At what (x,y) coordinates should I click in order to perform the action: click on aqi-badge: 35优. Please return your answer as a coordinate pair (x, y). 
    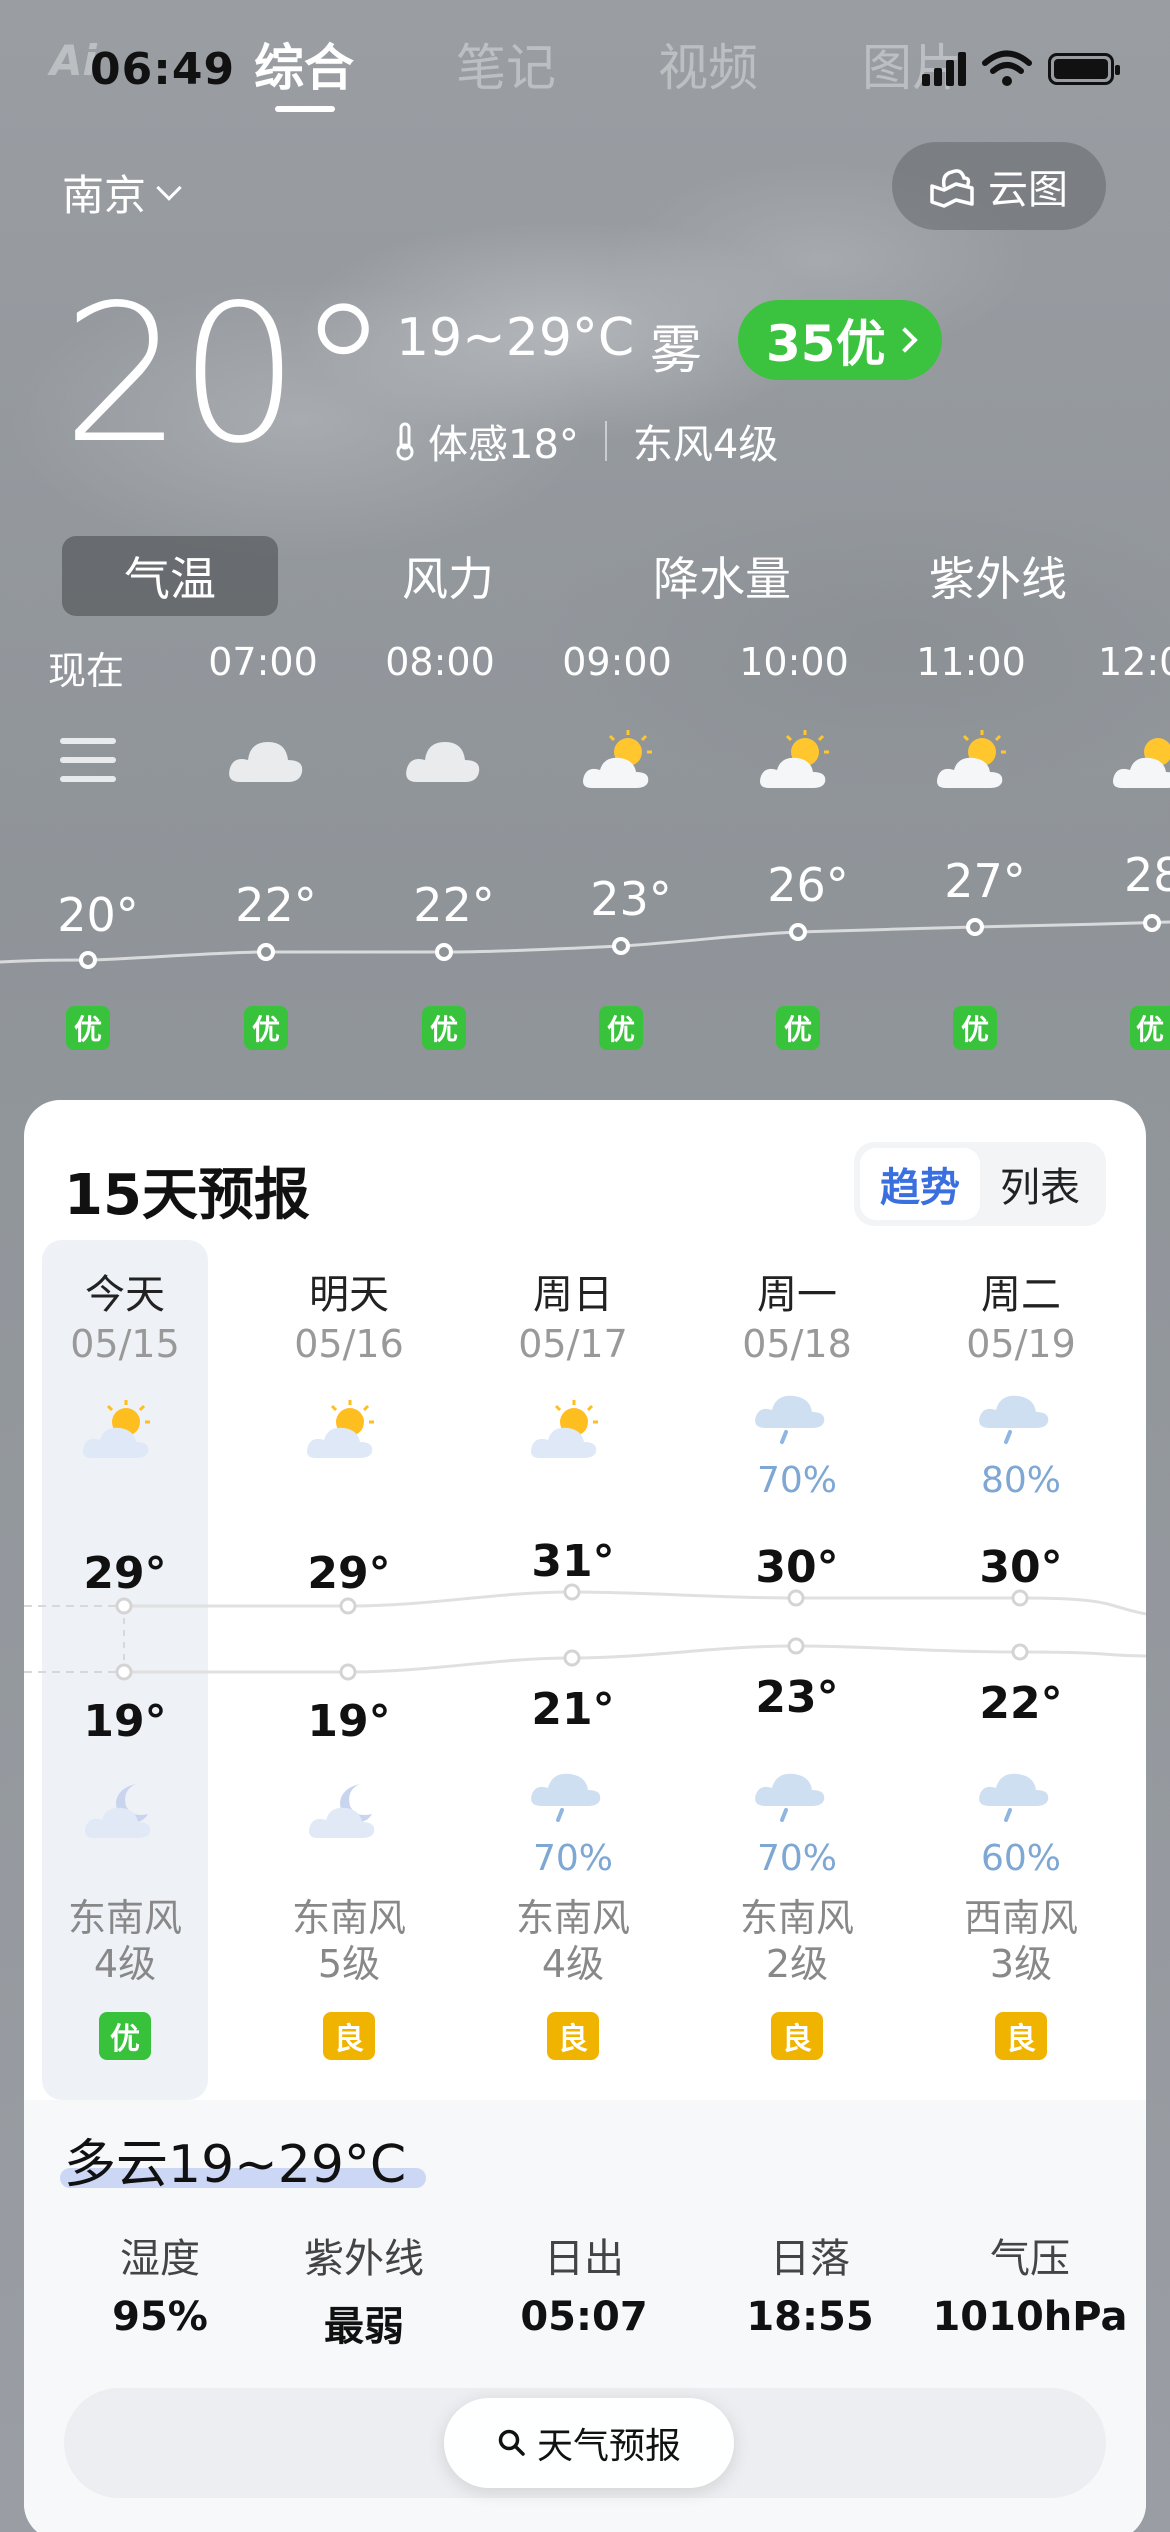
    Looking at the image, I should click on (840, 340).